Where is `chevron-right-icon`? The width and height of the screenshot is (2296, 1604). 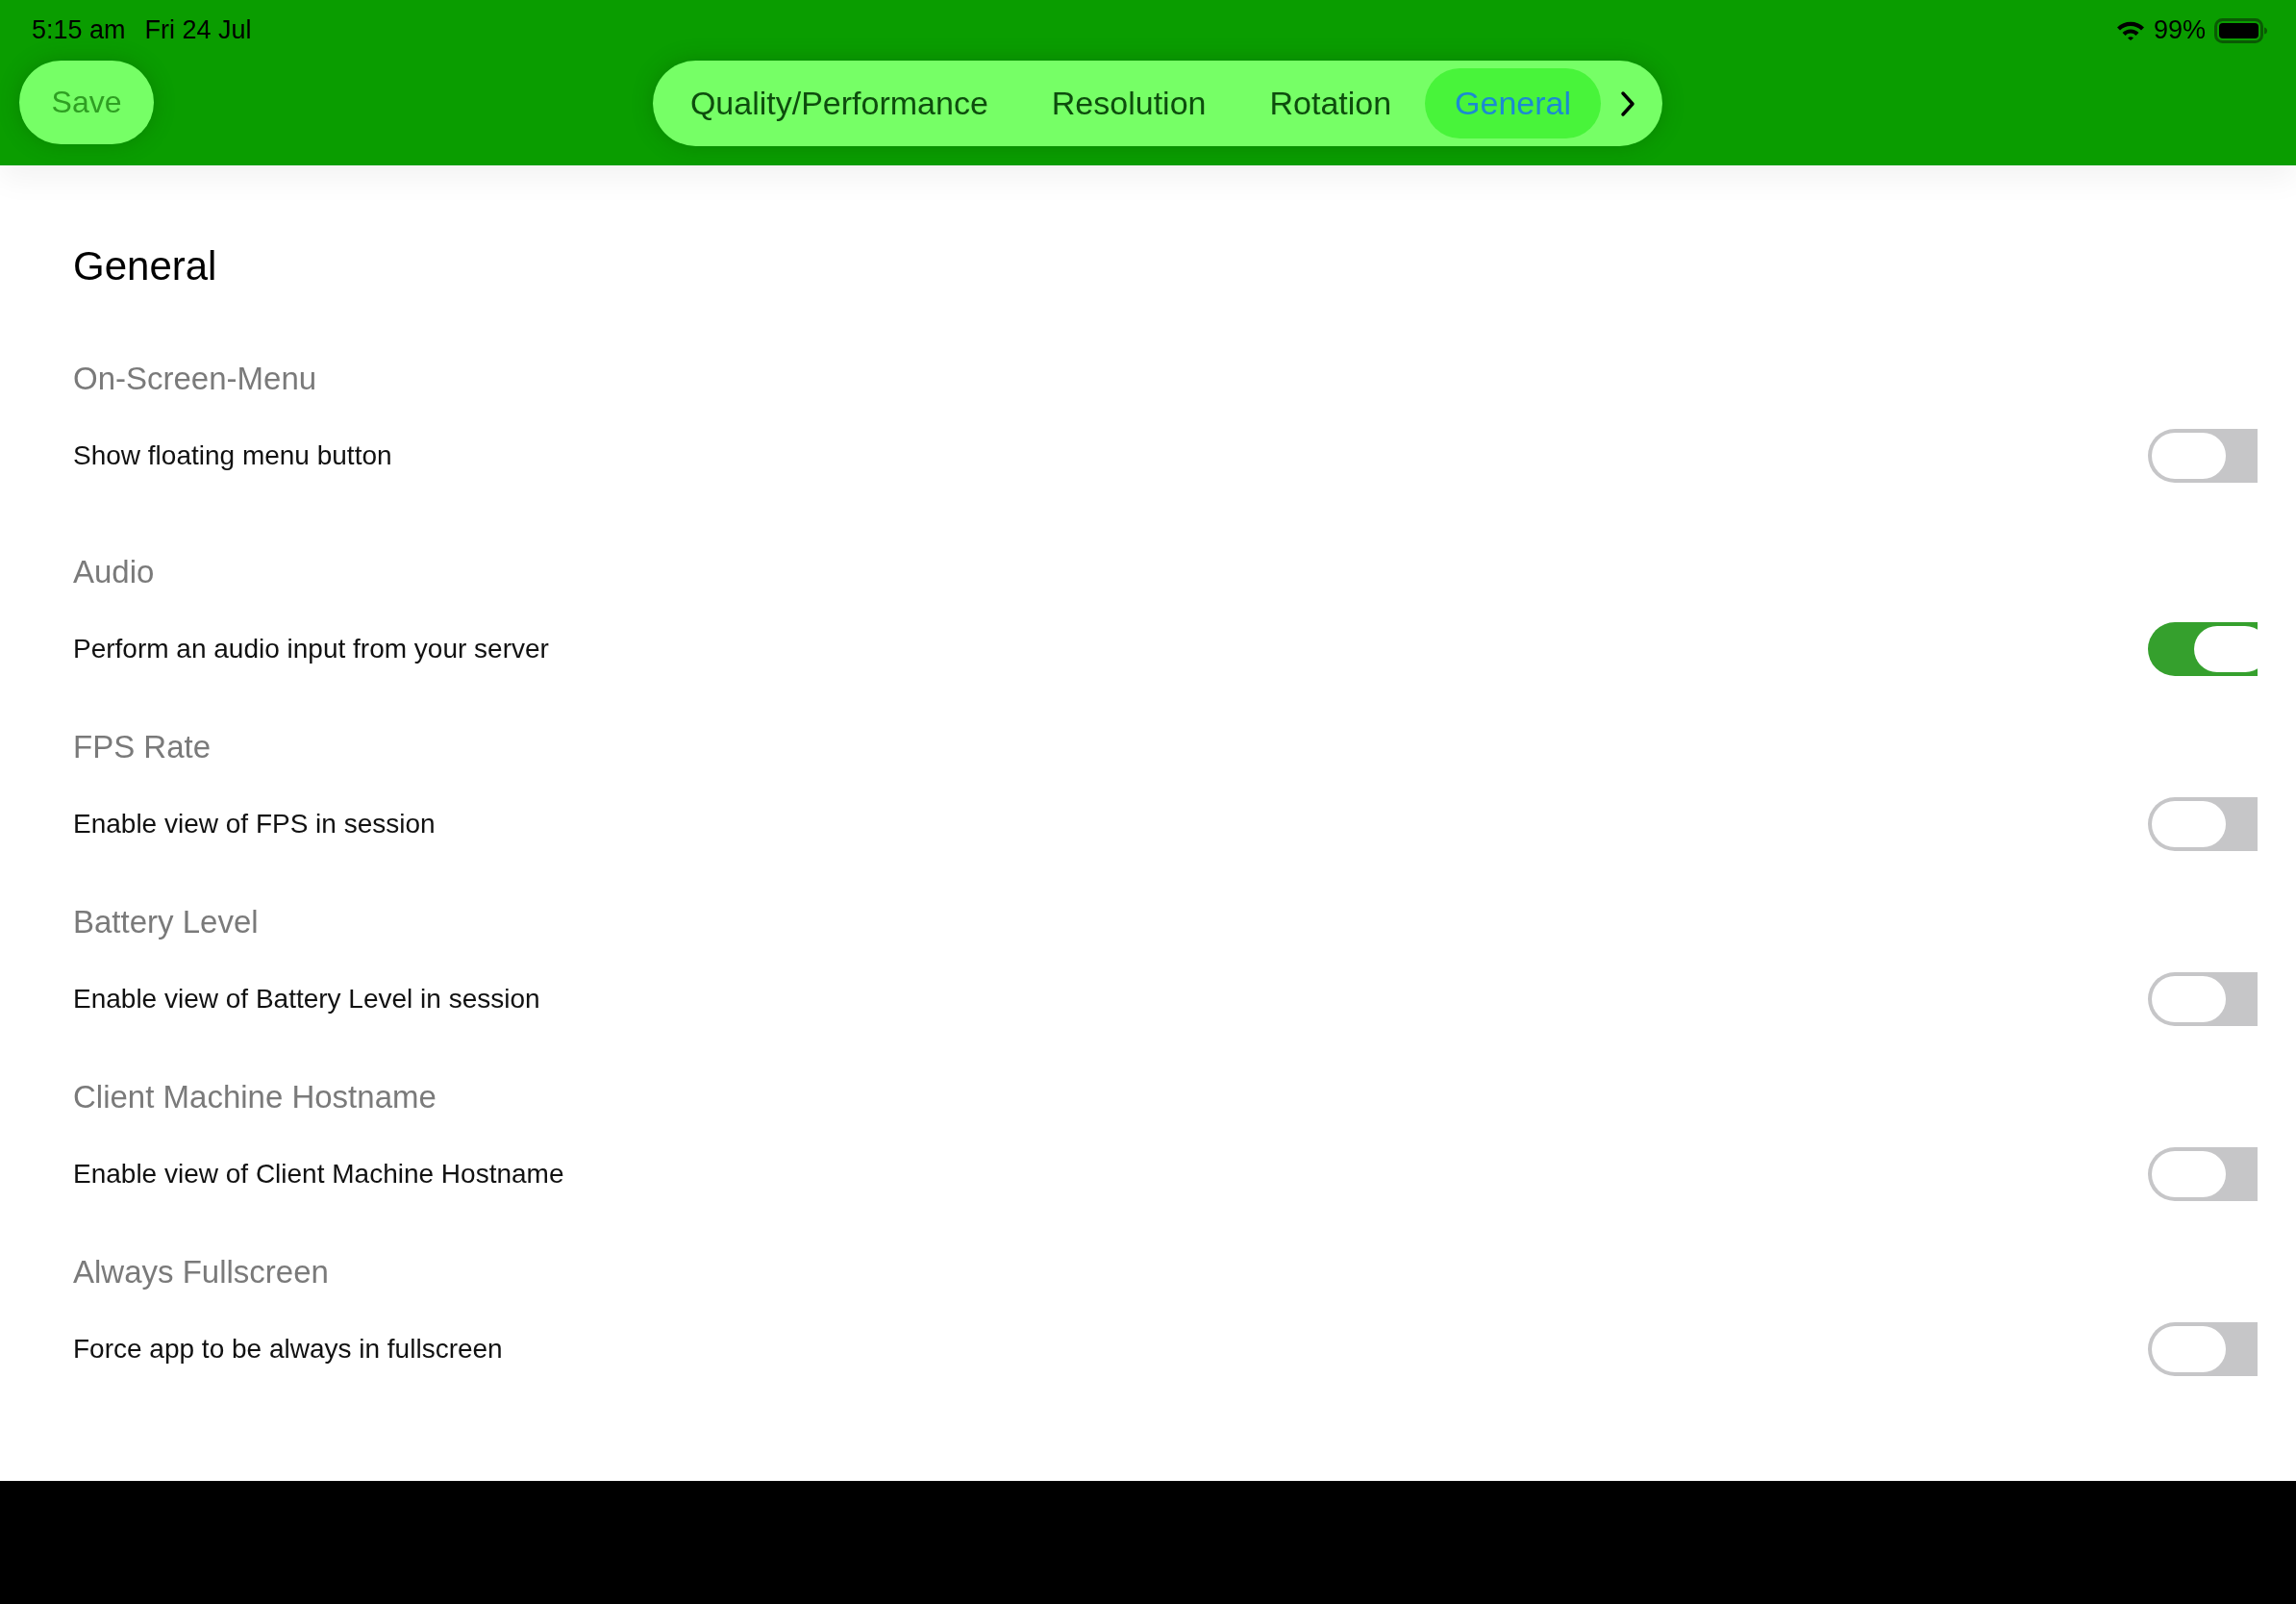 chevron-right-icon is located at coordinates (1628, 103).